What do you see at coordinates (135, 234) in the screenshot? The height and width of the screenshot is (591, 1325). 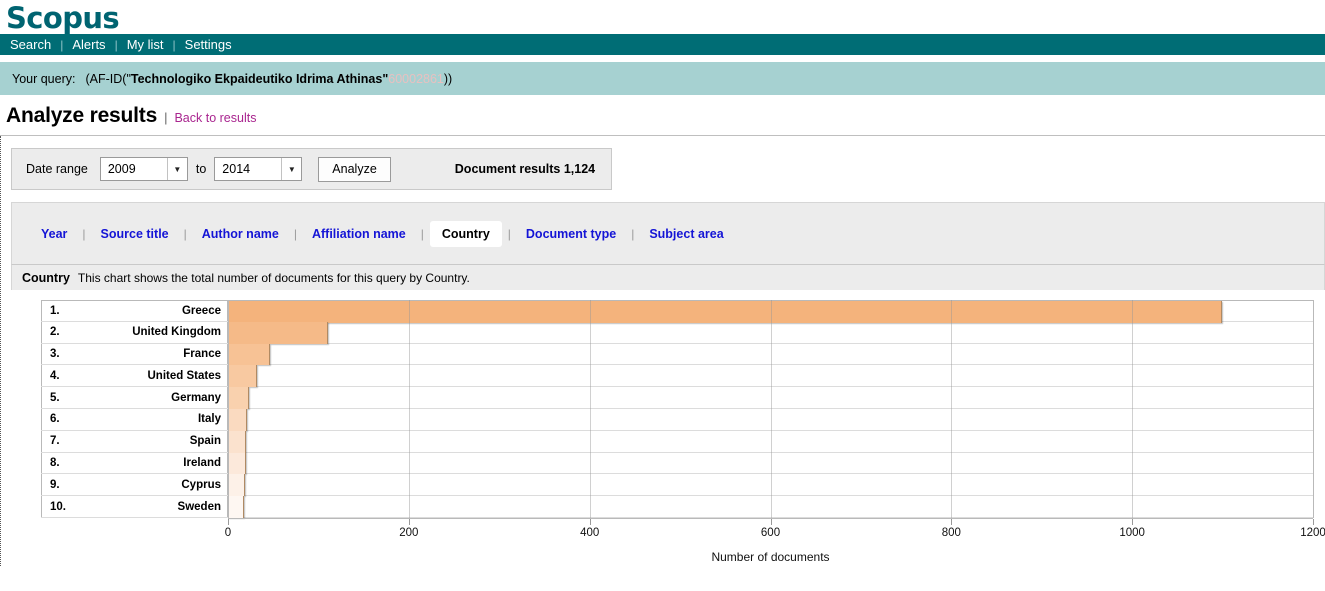 I see `tab-source-title: Source title` at bounding box center [135, 234].